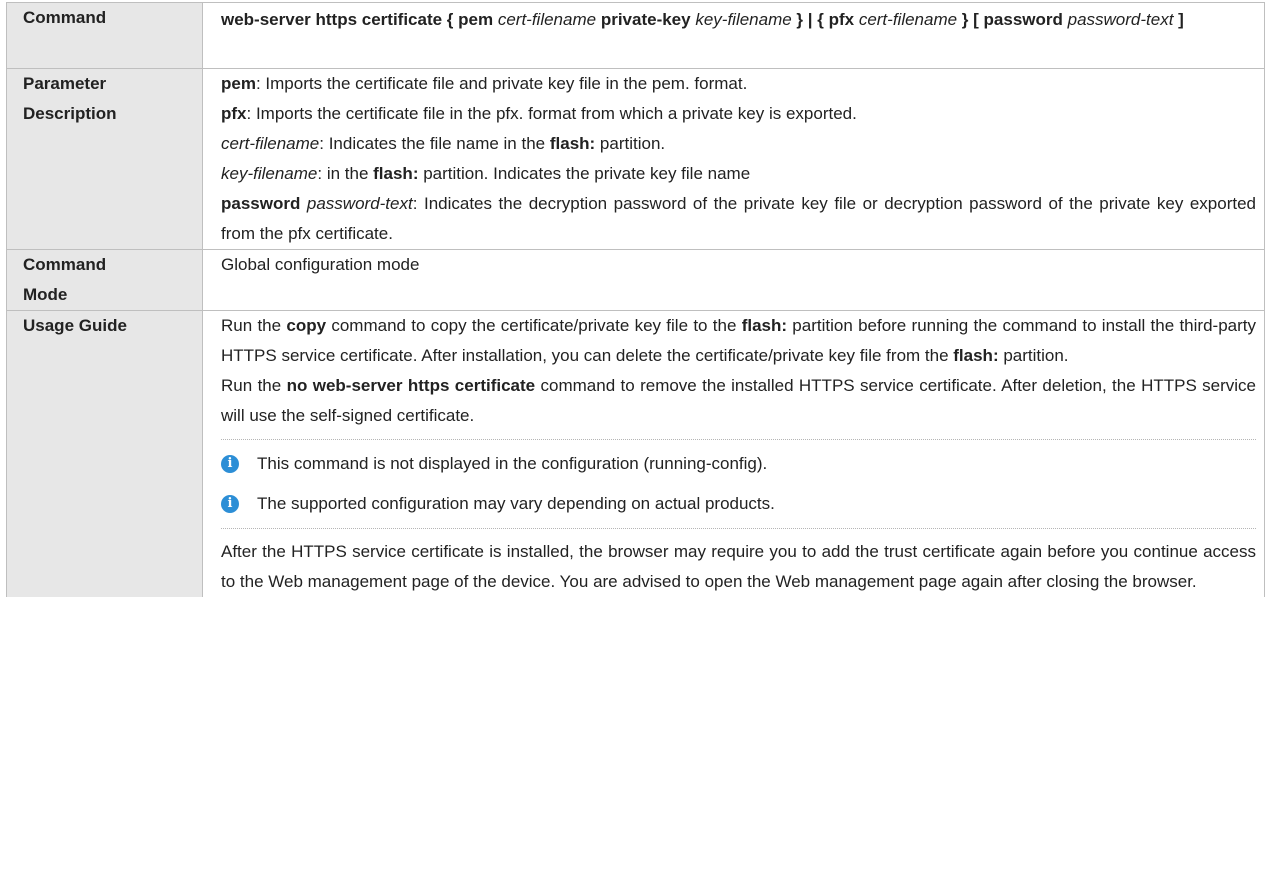 Image resolution: width=1272 pixels, height=886 pixels. Describe the element at coordinates (234, 113) in the screenshot. I see `bold-term: pfx` at that location.